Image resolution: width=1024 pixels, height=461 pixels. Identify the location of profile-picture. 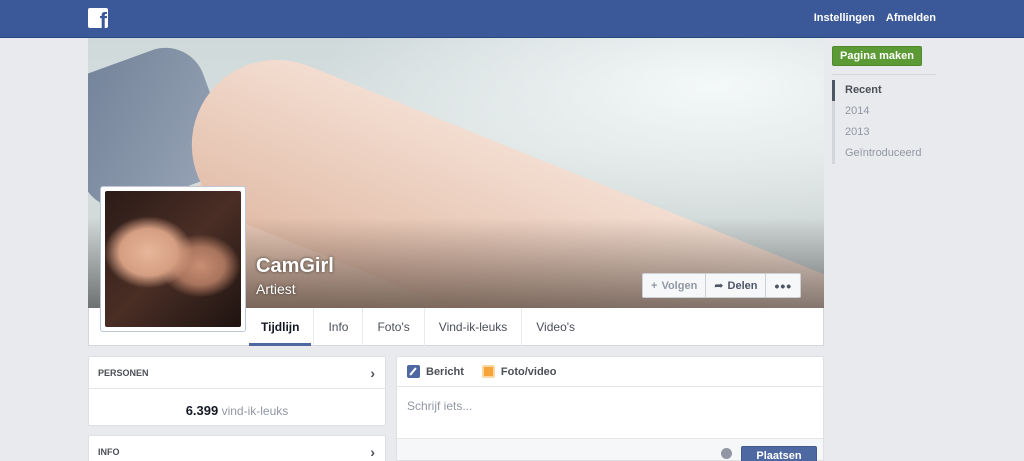
(173, 259).